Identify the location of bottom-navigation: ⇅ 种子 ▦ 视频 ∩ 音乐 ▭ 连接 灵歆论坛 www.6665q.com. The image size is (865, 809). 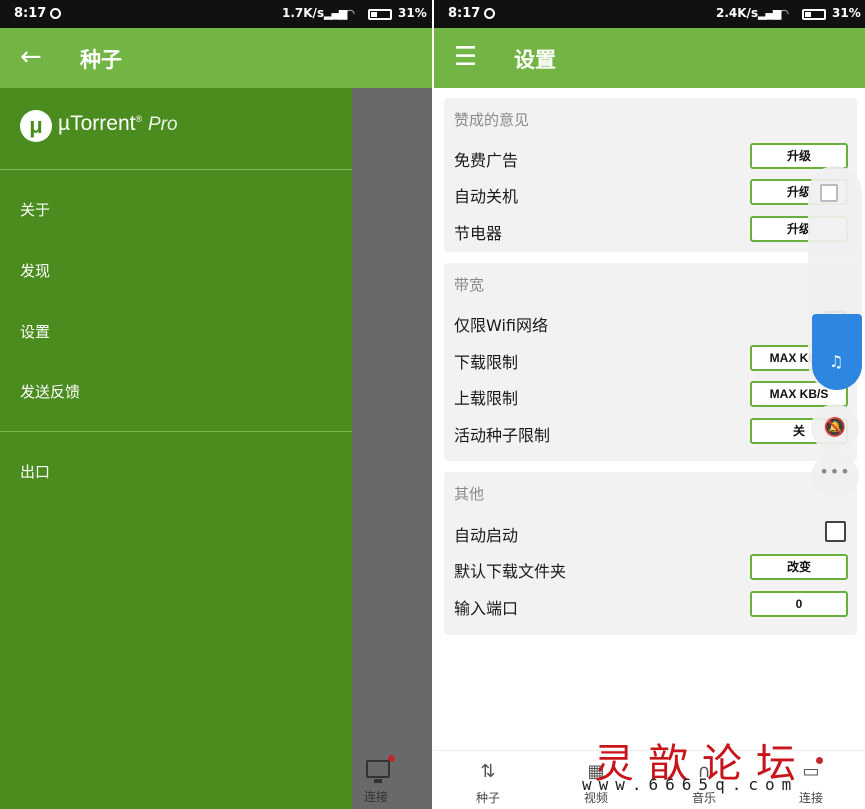
(649, 775).